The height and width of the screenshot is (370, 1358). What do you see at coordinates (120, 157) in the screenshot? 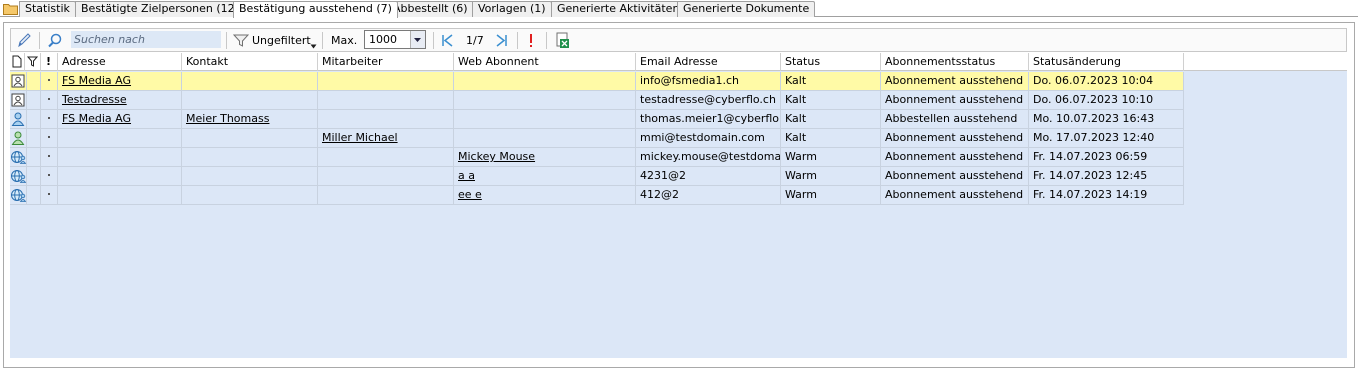
I see `cell-adresse` at bounding box center [120, 157].